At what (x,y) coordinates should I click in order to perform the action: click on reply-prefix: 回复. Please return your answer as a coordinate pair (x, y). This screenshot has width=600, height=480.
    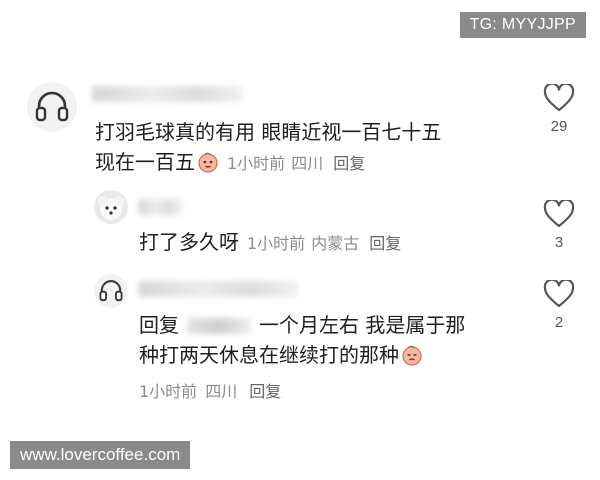
    Looking at the image, I should click on (159, 325).